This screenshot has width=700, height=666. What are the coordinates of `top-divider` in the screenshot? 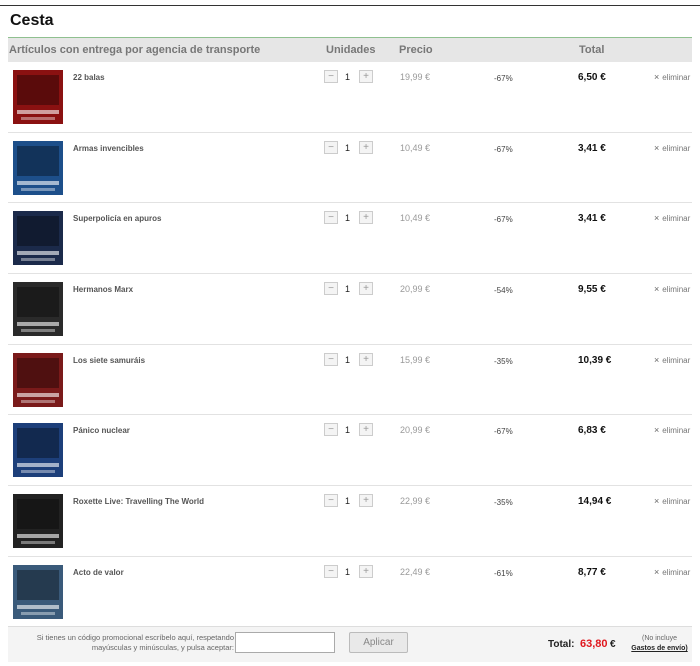 It's located at (350, 5).